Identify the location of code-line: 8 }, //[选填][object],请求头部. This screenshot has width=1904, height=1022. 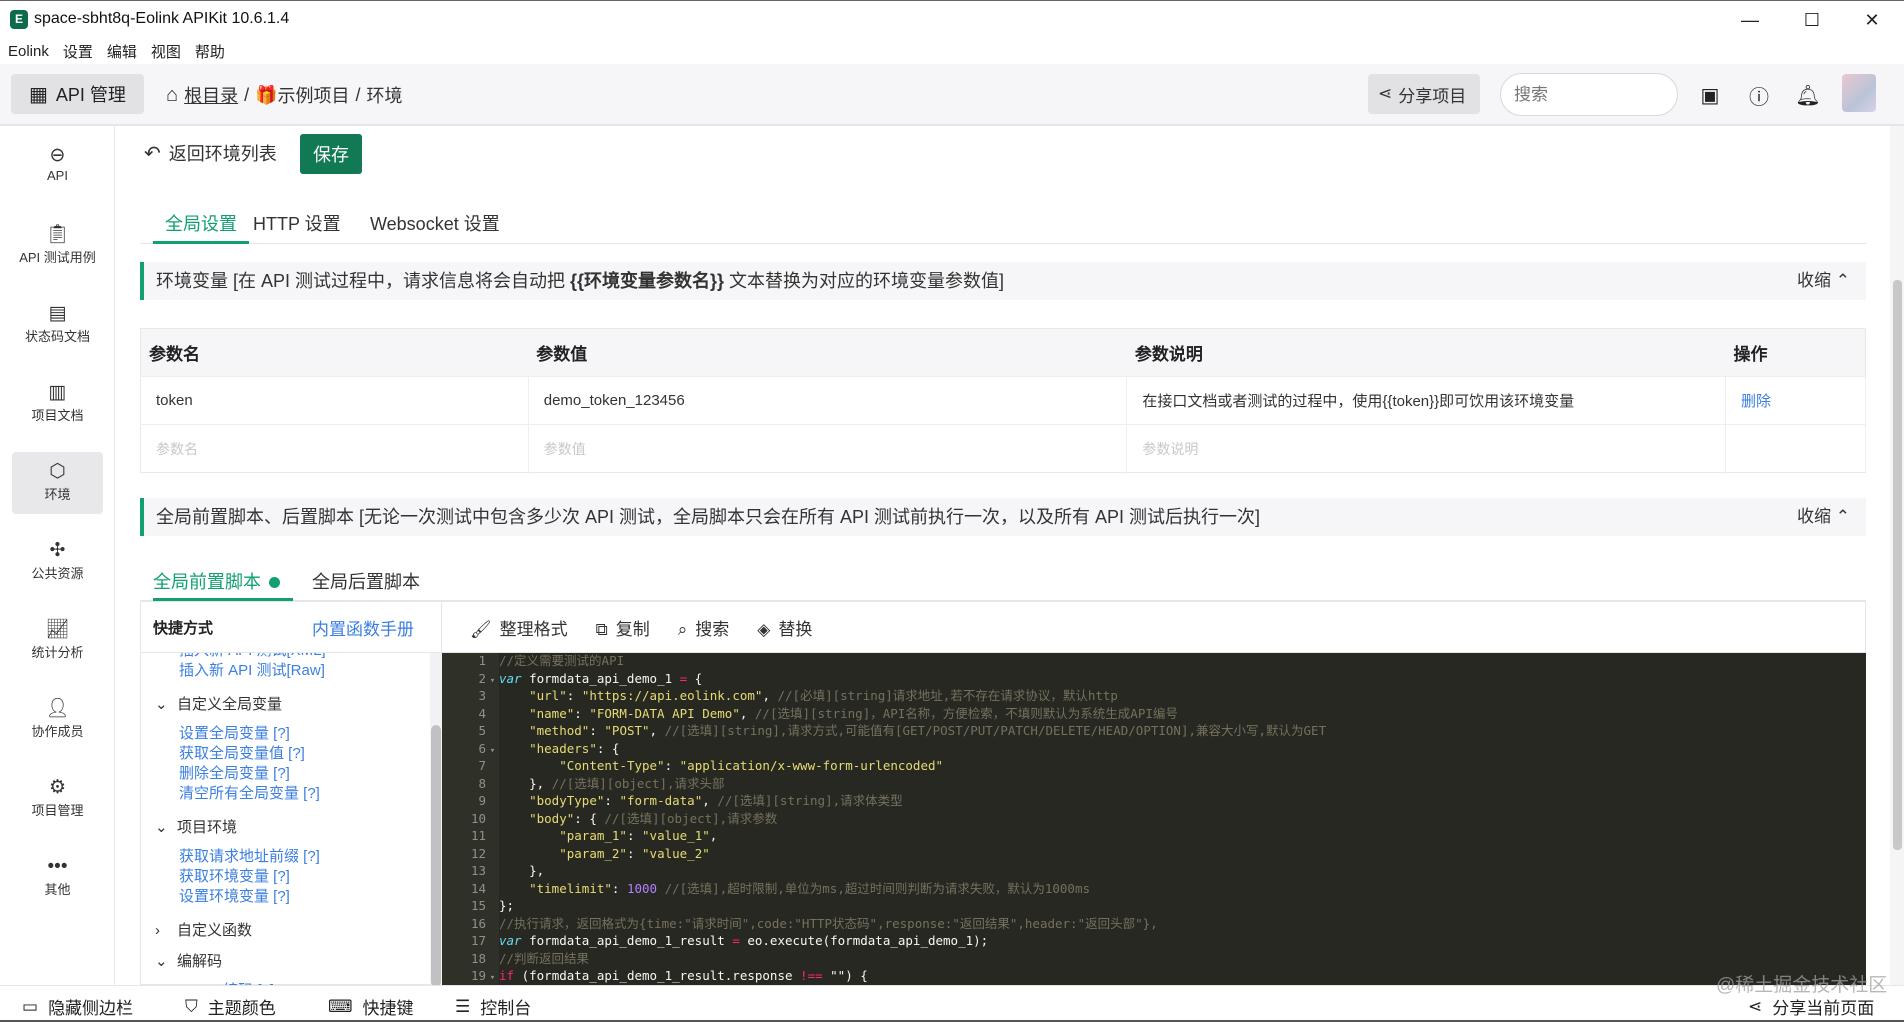
(1154, 784).